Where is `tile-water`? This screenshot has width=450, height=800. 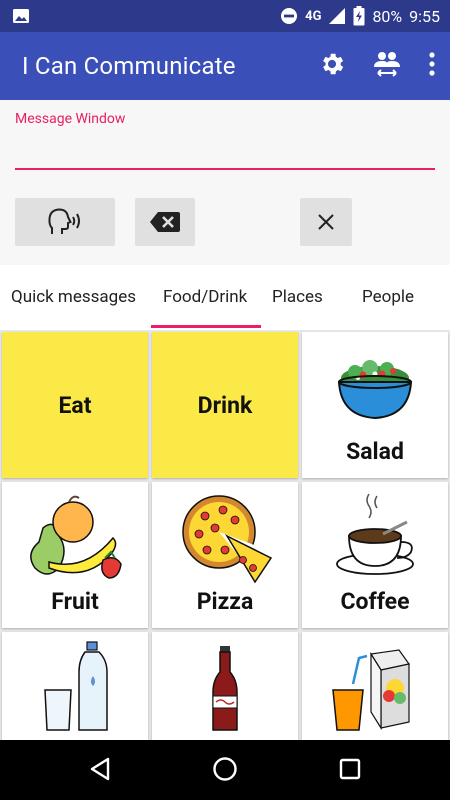 tile-water is located at coordinates (75, 686).